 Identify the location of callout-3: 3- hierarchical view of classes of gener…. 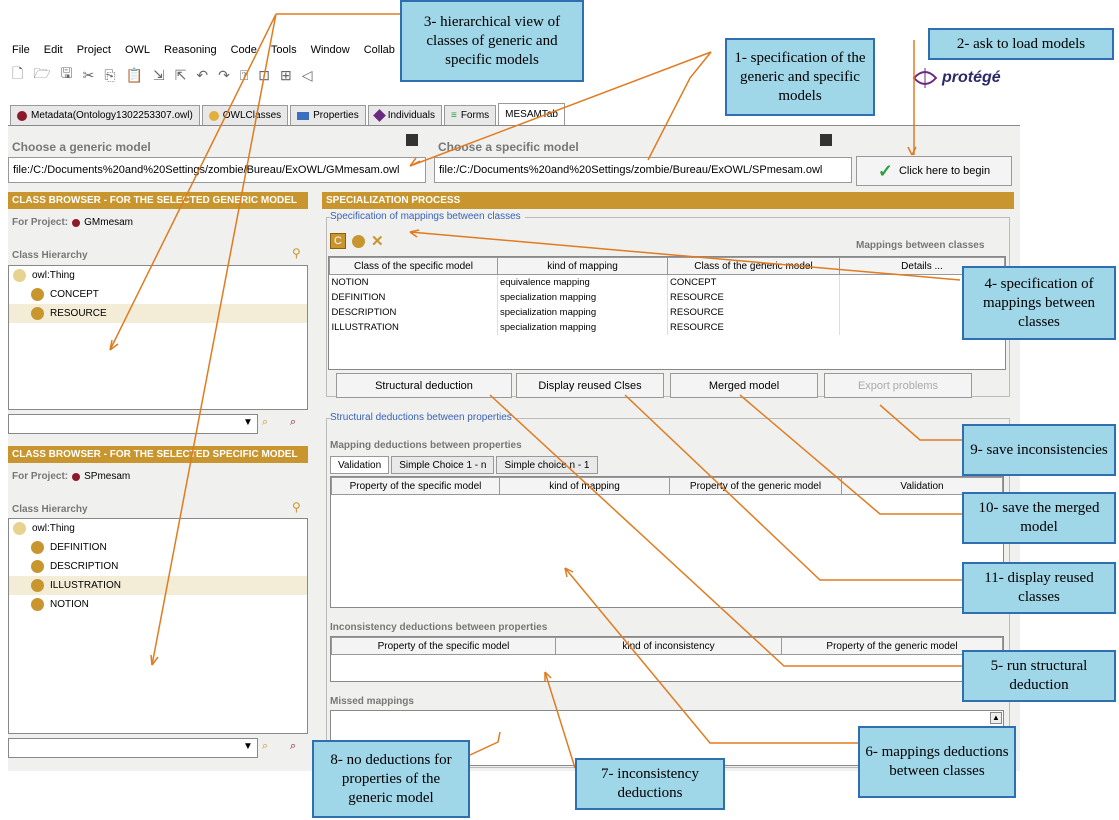
(492, 41).